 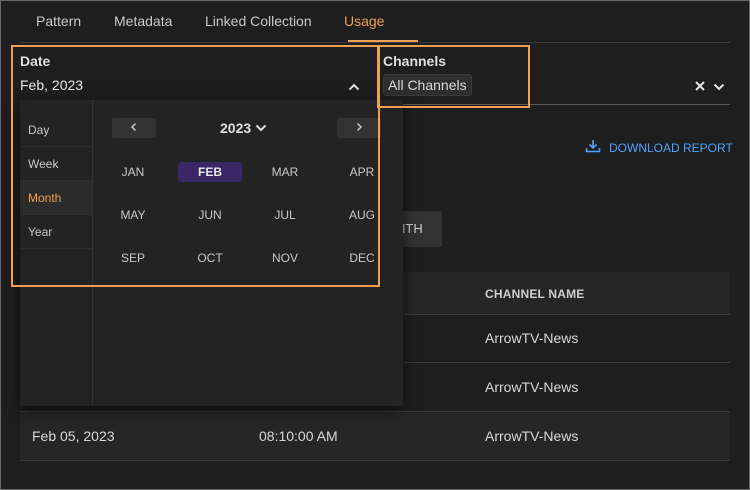 I want to click on month-feb: FEB, so click(x=210, y=172).